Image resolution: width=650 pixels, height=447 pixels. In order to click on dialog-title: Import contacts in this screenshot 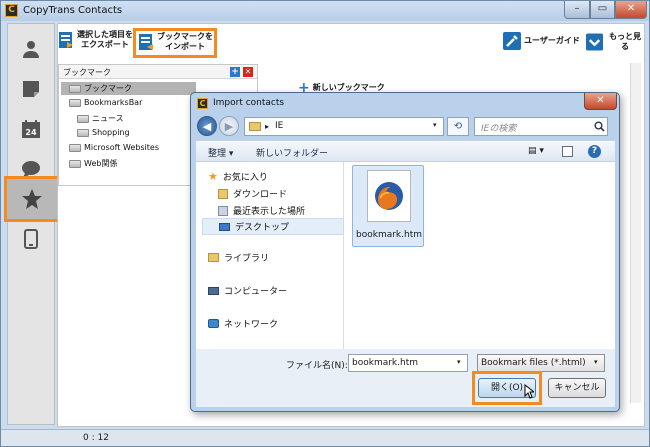, I will do `click(249, 103)`.